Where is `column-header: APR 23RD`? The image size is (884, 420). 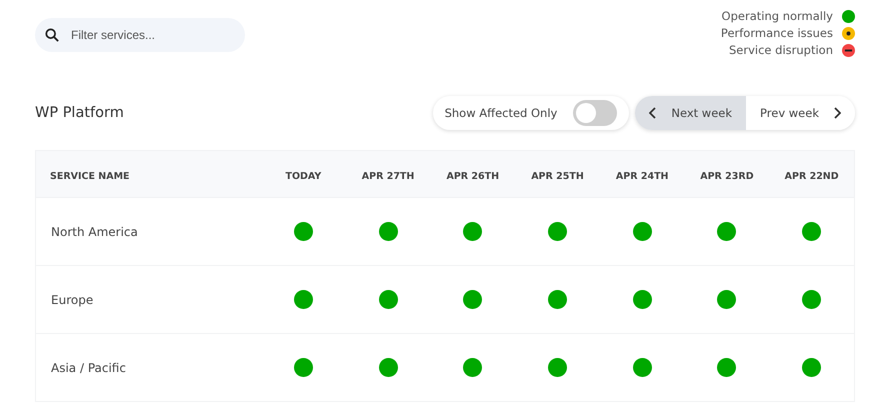 column-header: APR 23RD is located at coordinates (727, 176).